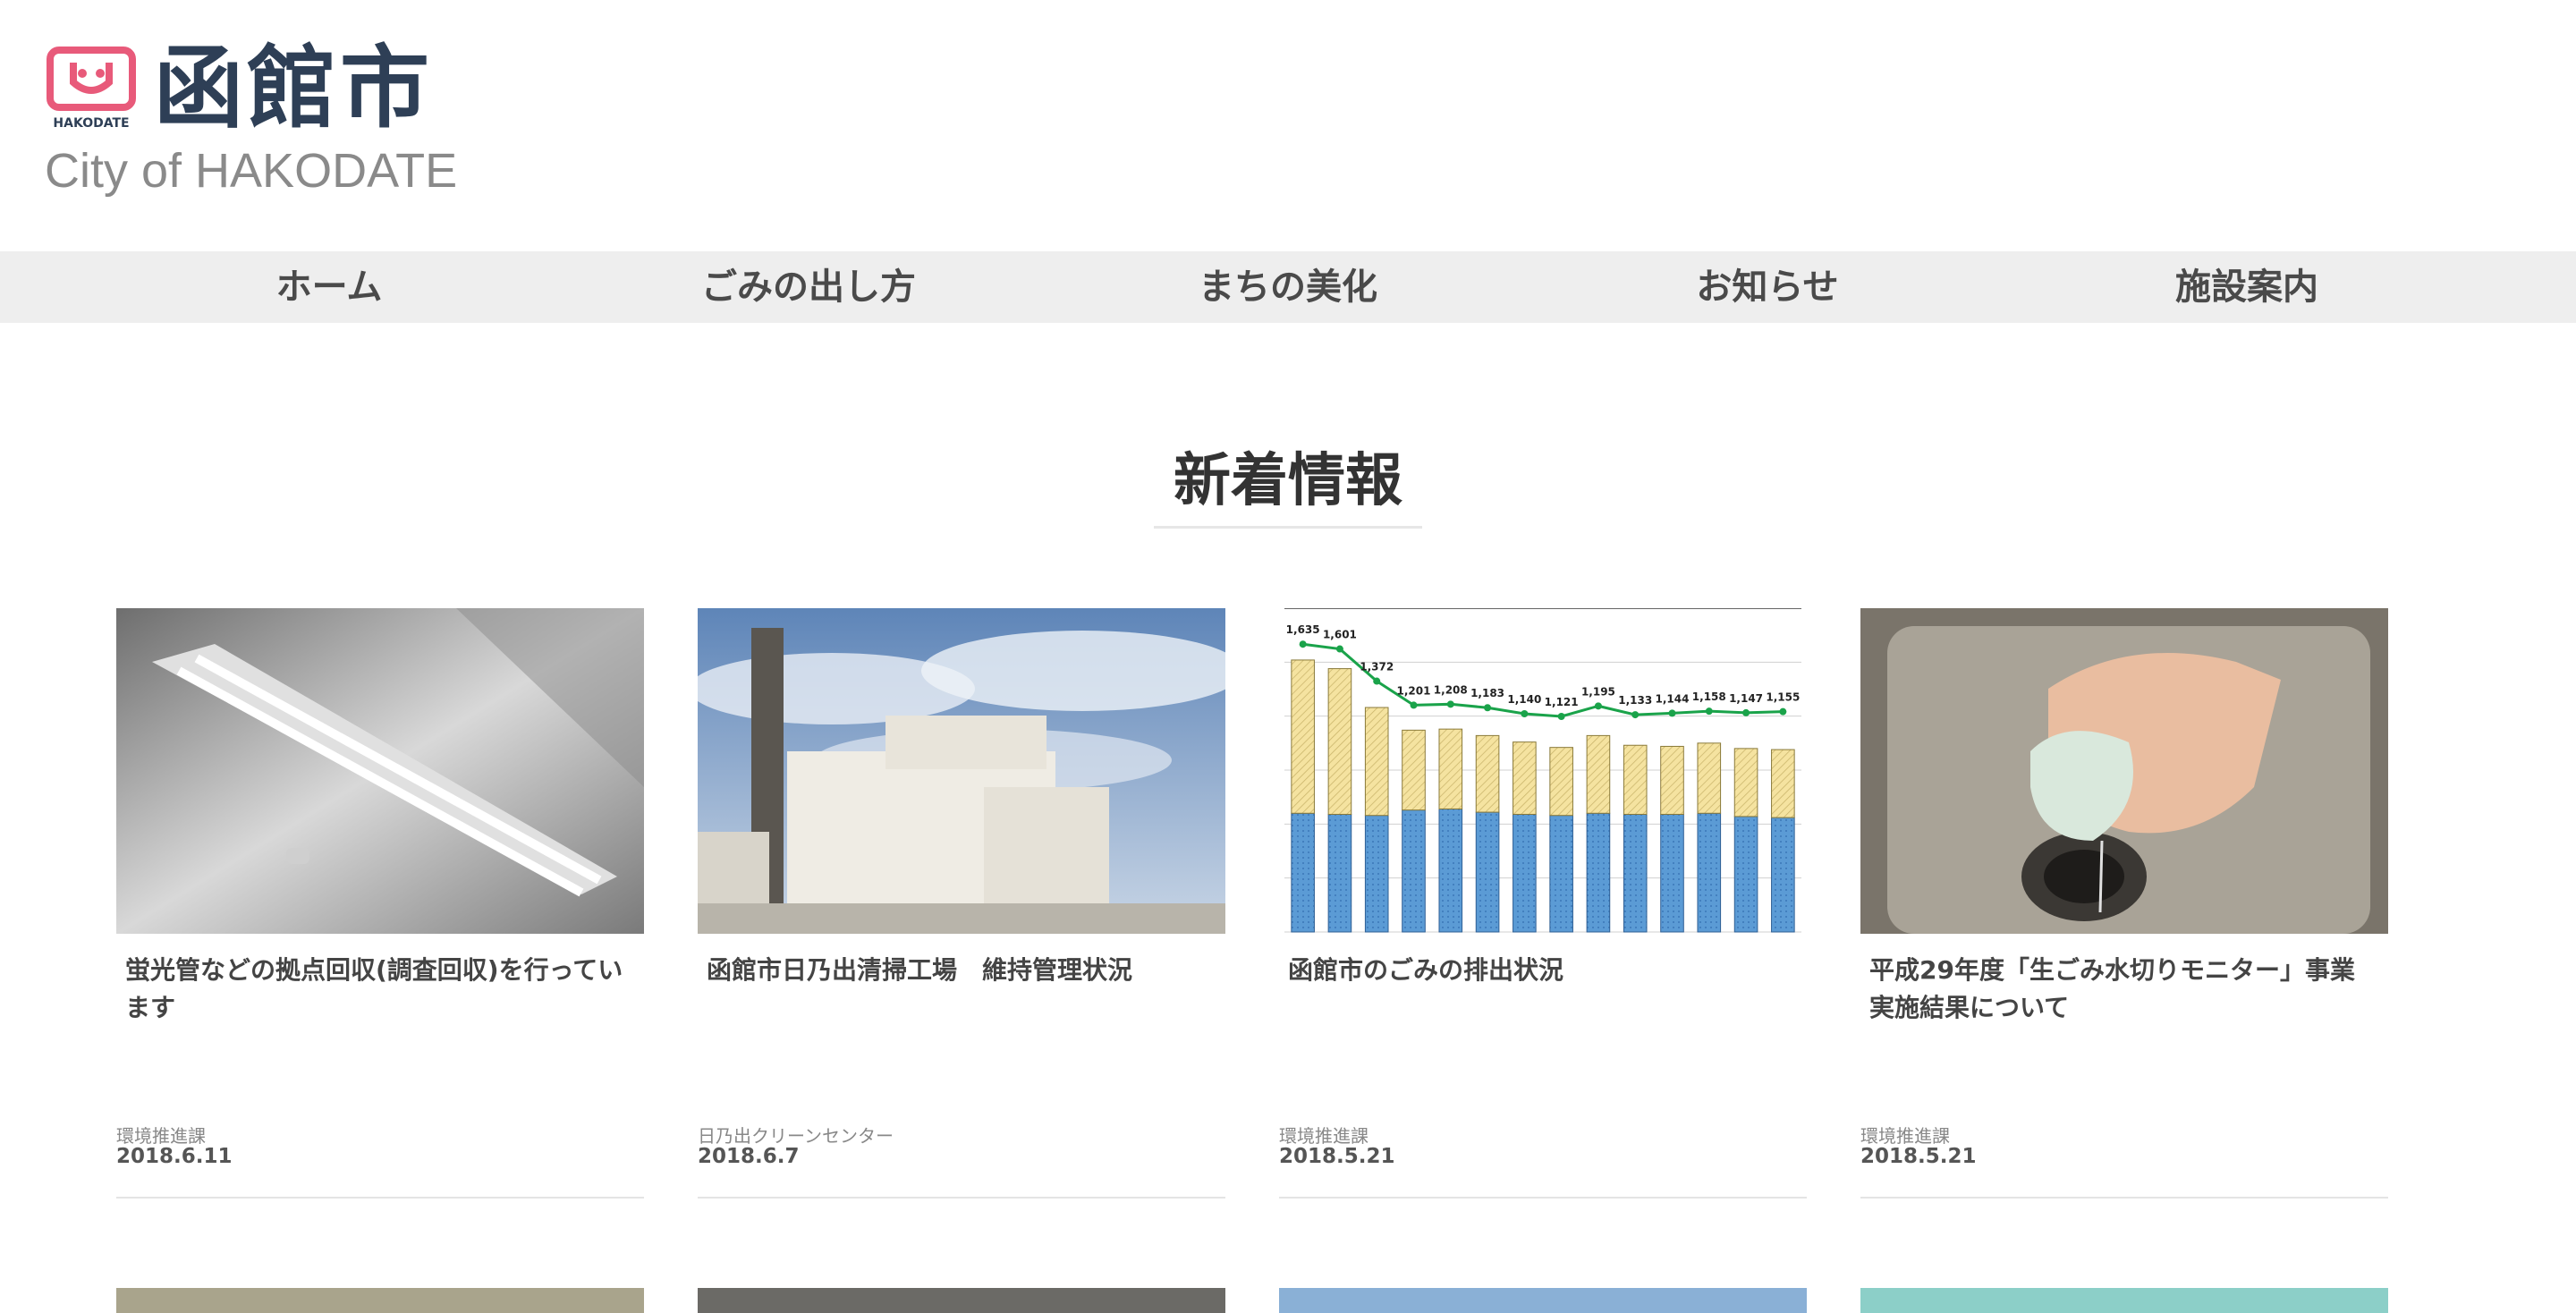 The image size is (2576, 1313). I want to click on news-card-title: 函館市日乃出清掃工場 維持管理状況, so click(961, 970).